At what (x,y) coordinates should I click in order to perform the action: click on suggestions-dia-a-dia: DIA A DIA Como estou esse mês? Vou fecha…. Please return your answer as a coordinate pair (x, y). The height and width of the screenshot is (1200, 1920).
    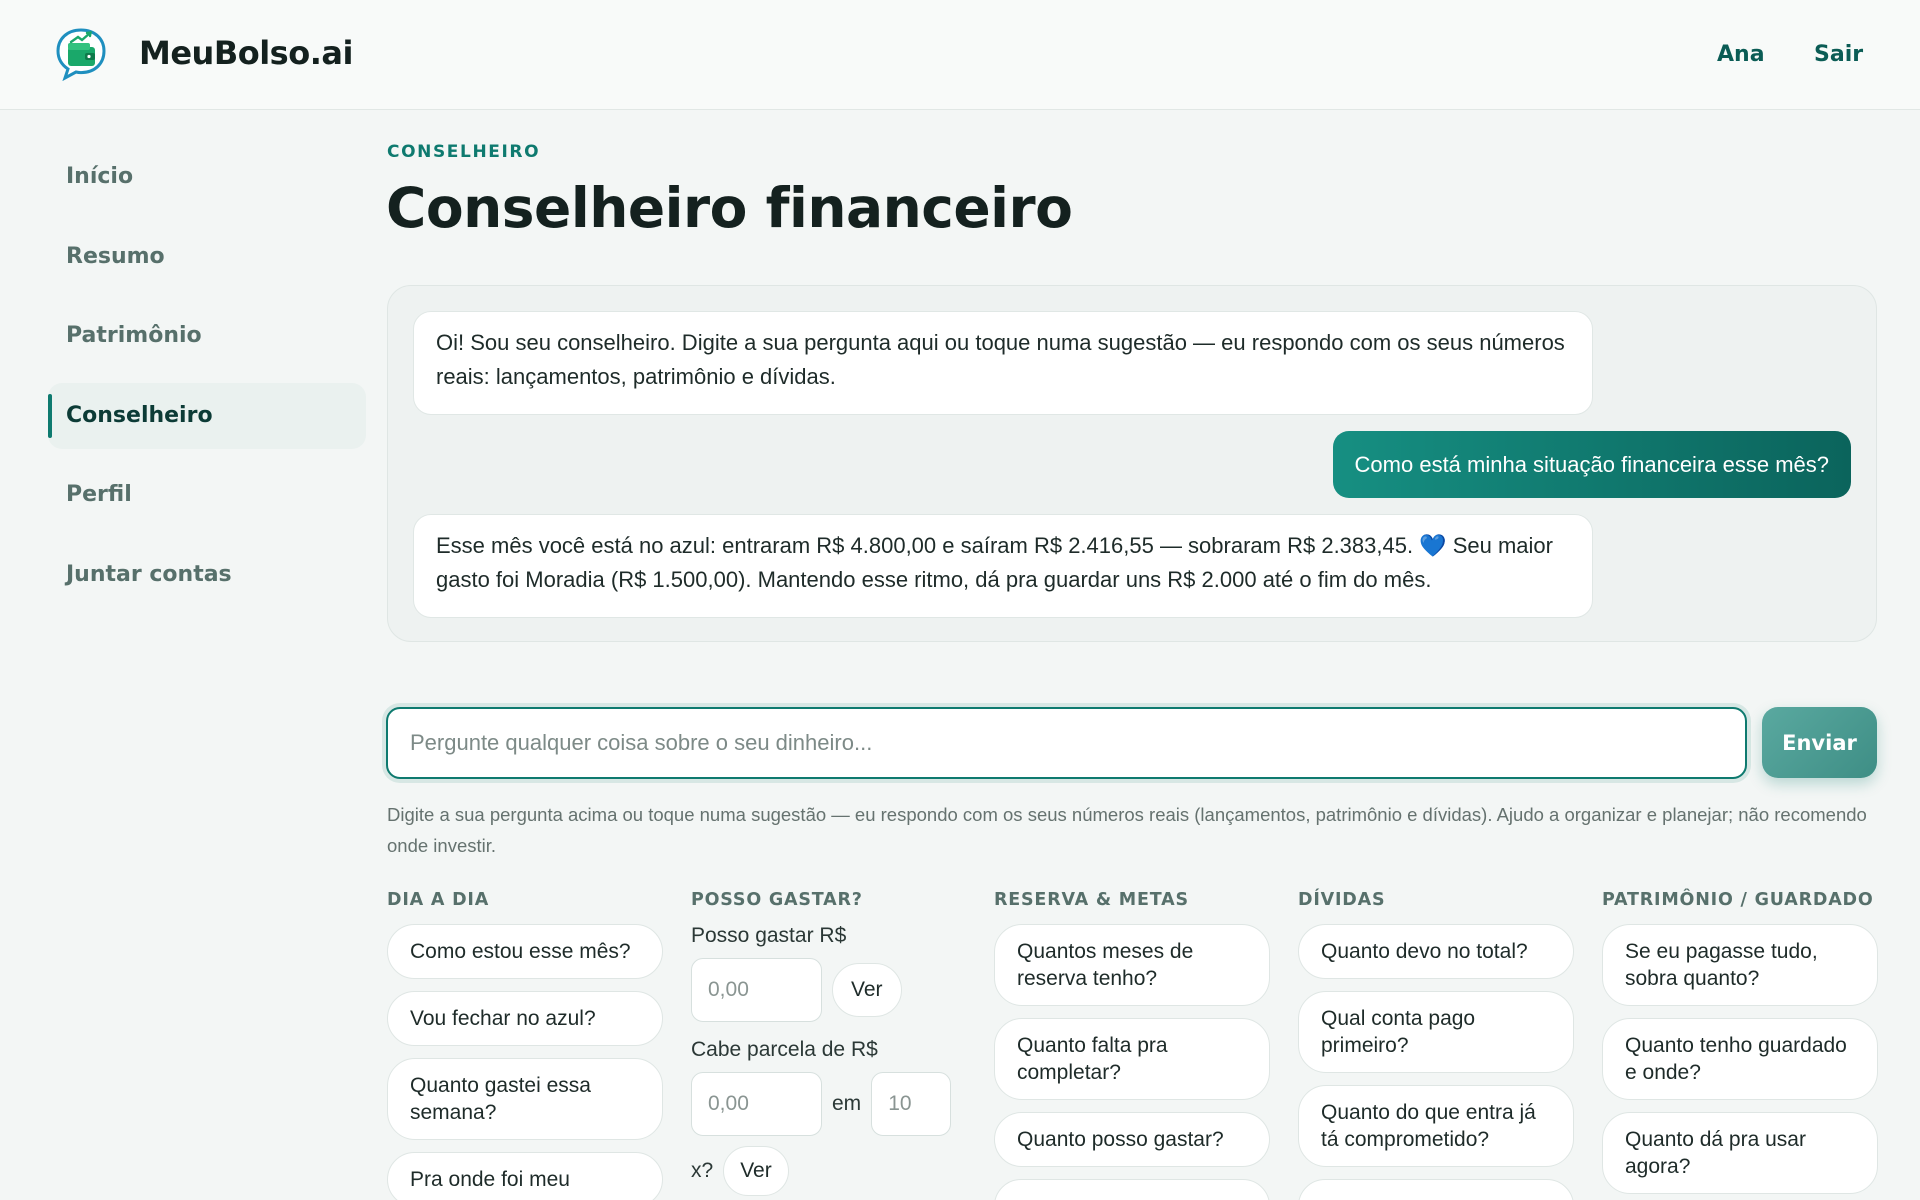
    Looking at the image, I should click on (525, 1045).